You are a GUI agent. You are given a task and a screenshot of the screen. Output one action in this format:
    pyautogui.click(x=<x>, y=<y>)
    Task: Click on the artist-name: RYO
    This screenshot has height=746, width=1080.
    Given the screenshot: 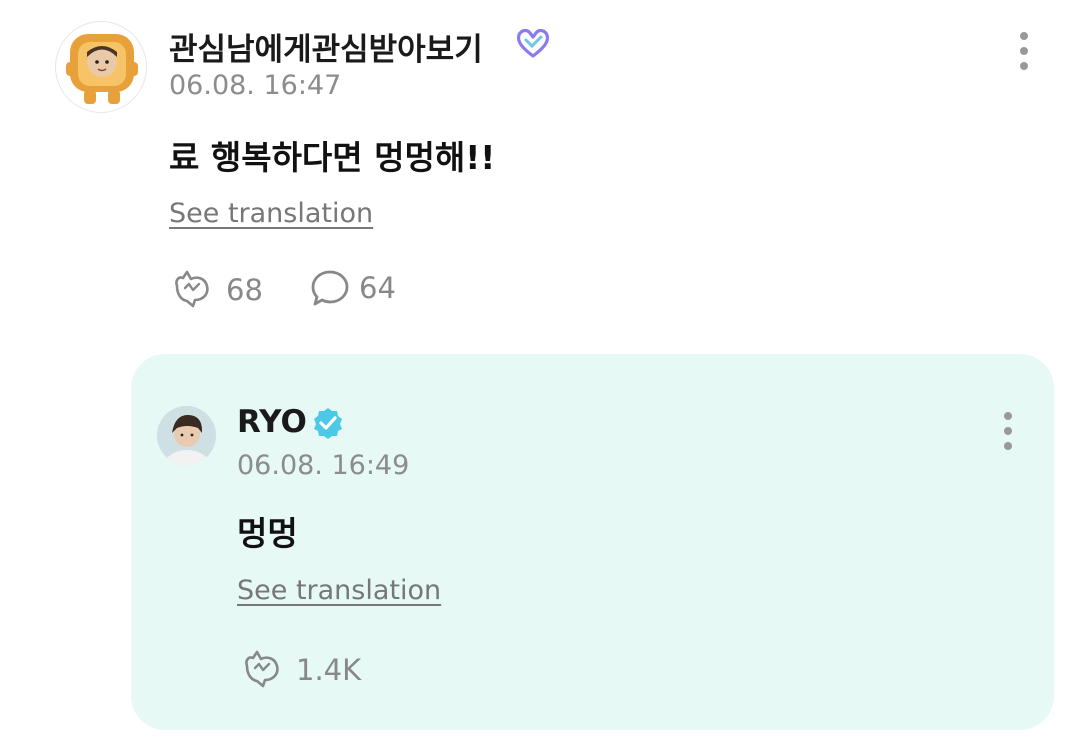 What is the action you would take?
    pyautogui.click(x=272, y=422)
    